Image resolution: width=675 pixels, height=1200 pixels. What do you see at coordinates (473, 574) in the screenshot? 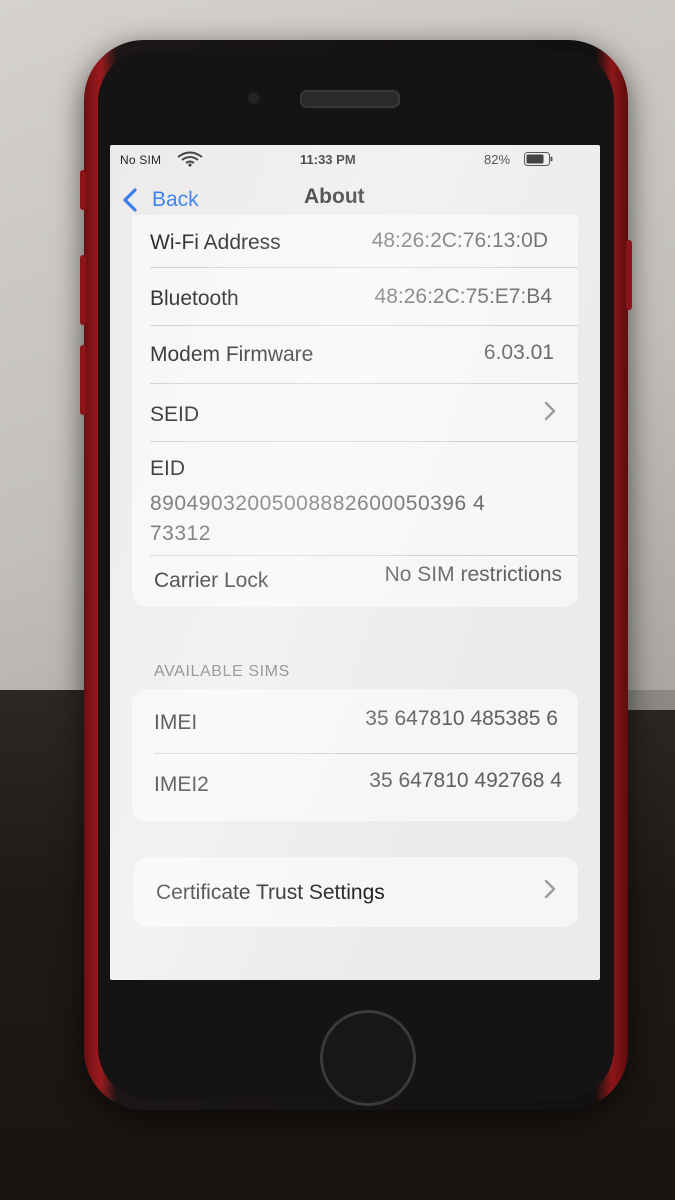
I see `carrier-lock-value: No SIM restrictions` at bounding box center [473, 574].